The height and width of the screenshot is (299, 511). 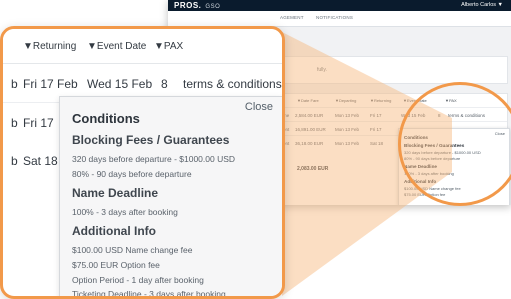 What do you see at coordinates (125, 212) in the screenshot?
I see `condition-line: 100% - 3 days after booking` at bounding box center [125, 212].